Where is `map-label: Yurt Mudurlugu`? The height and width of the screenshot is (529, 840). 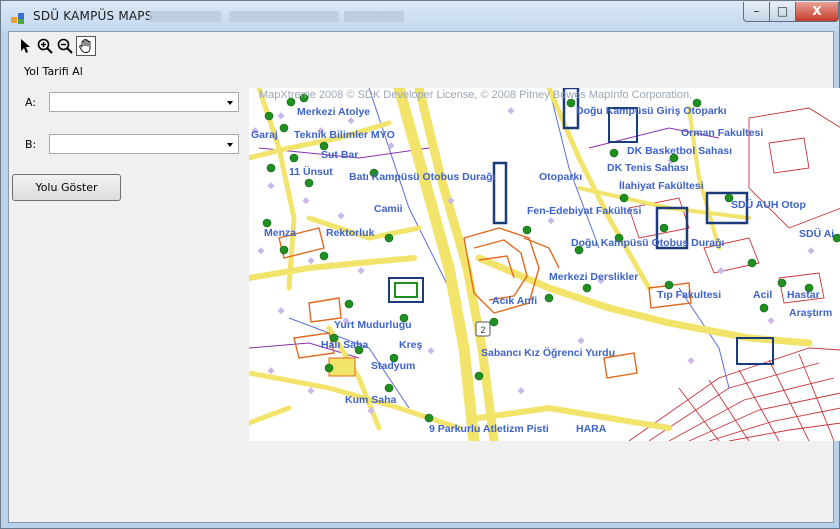
map-label: Yurt Mudurlugu is located at coordinates (373, 325).